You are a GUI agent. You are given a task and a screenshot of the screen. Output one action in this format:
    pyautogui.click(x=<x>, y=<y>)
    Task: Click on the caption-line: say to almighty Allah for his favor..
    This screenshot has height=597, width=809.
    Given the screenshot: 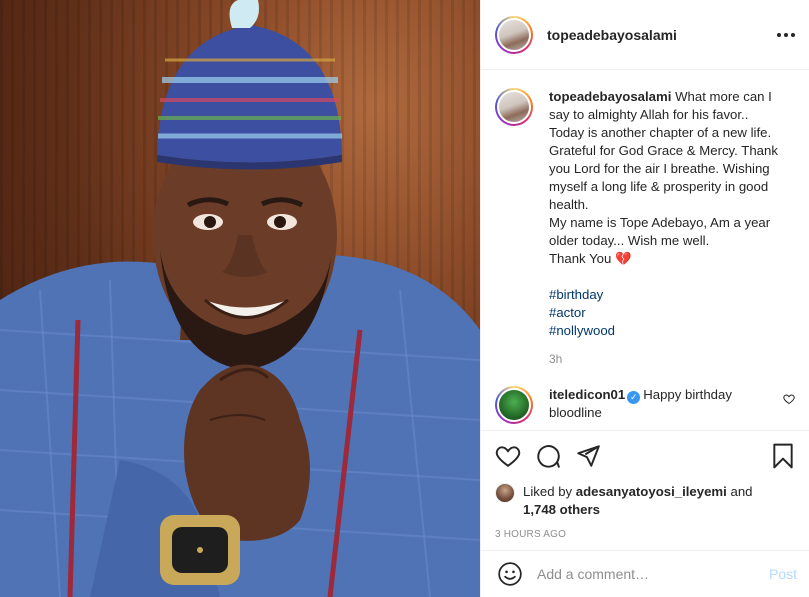 What is the action you would take?
    pyautogui.click(x=649, y=114)
    